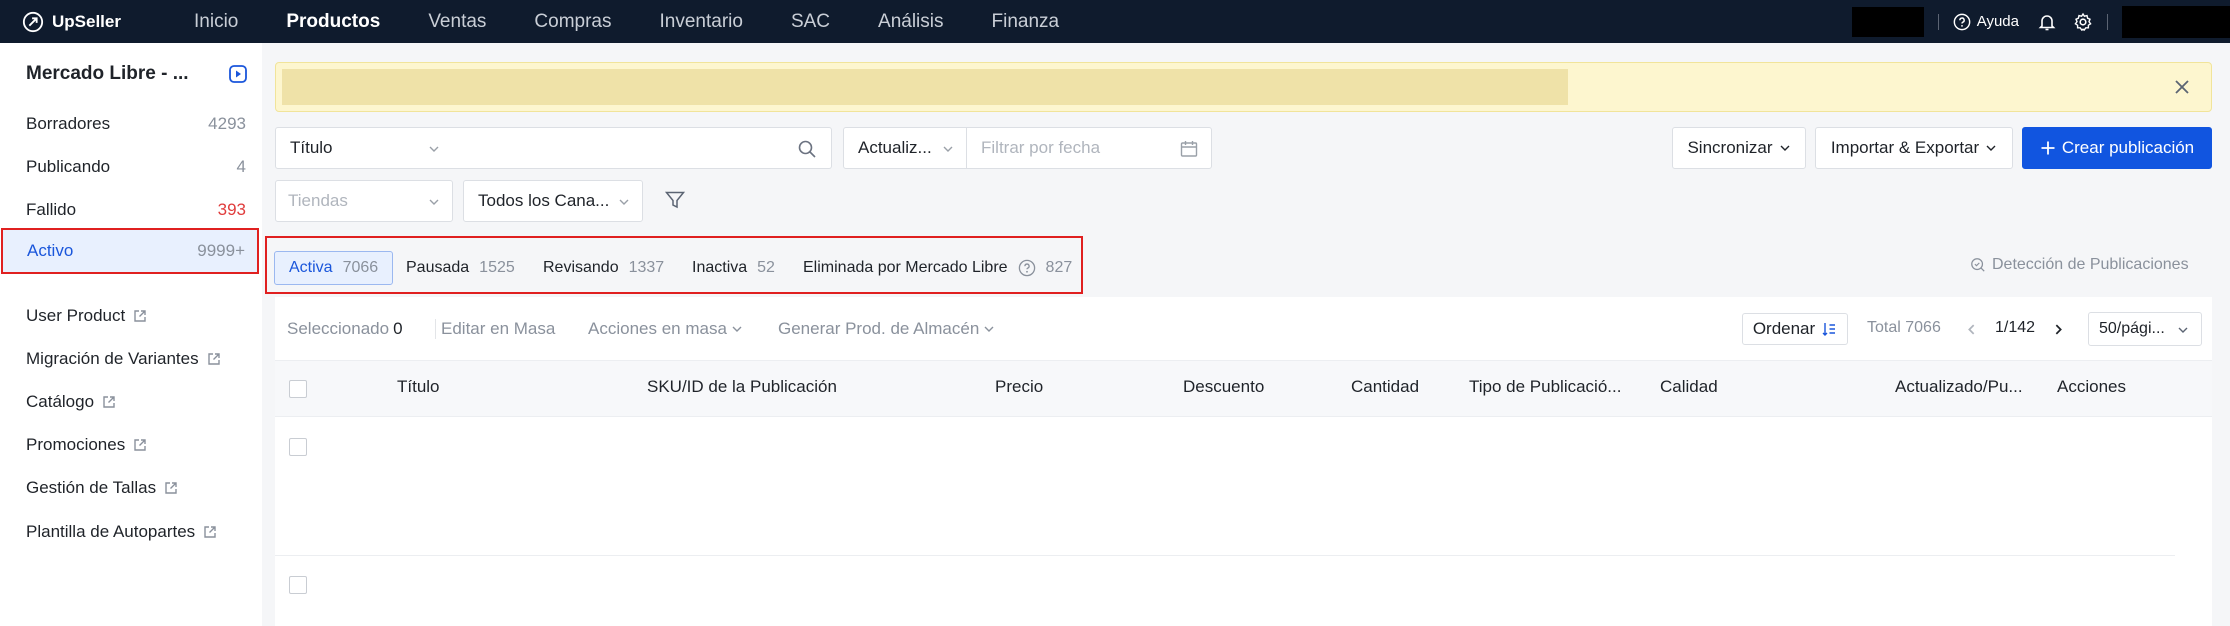  Describe the element at coordinates (76, 315) in the screenshot. I see `sidebar-link-label: User Product` at that location.